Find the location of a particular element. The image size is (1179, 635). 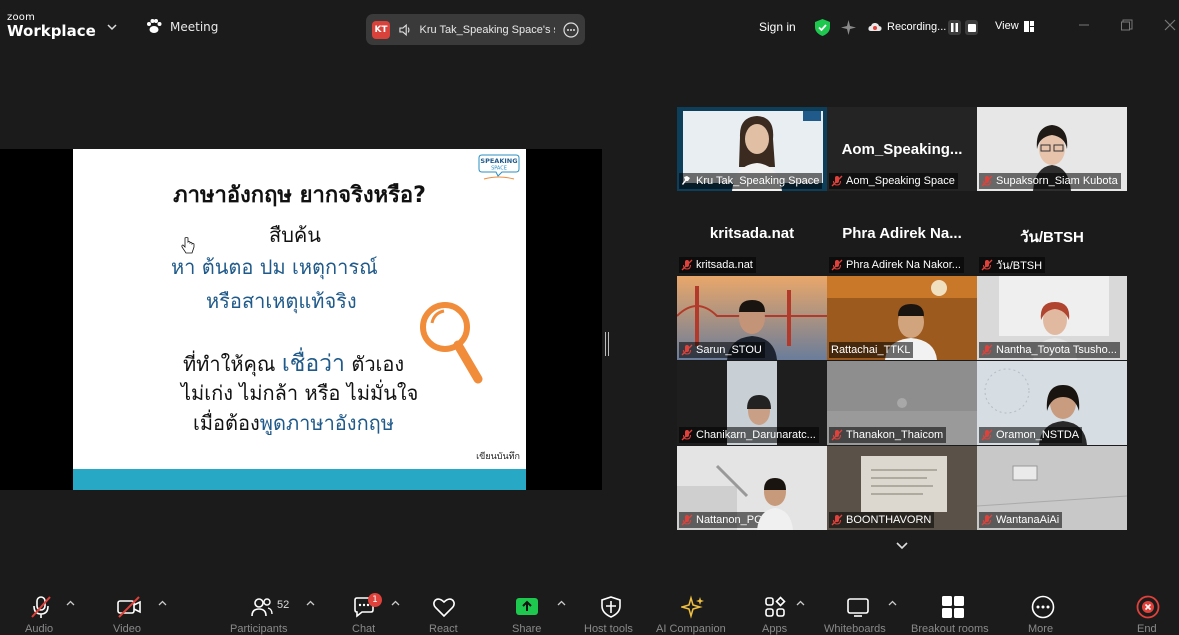

pause-recording-button is located at coordinates (954, 27).